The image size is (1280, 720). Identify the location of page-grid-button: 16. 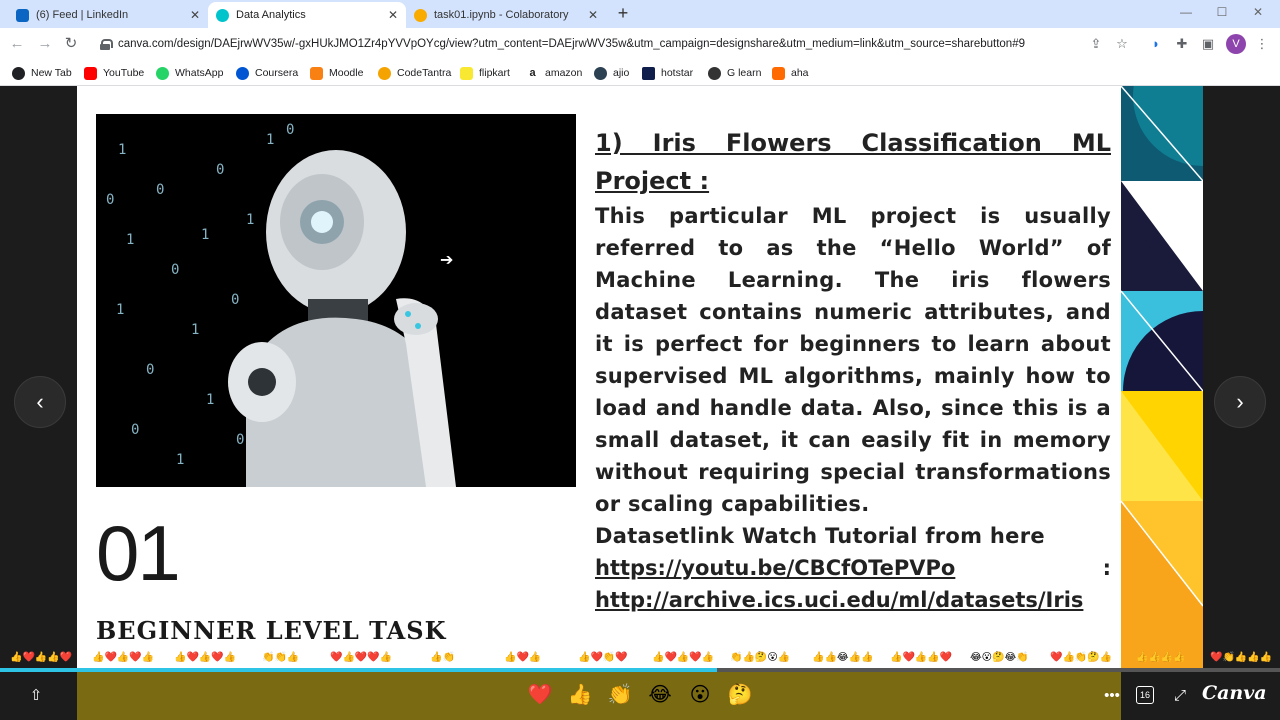
(1145, 695).